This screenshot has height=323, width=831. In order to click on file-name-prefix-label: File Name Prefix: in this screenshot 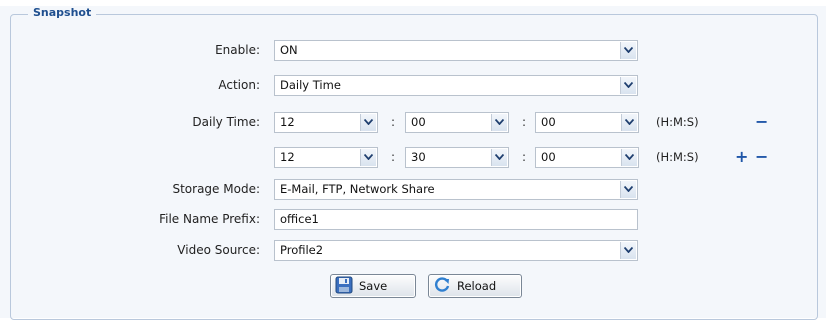, I will do `click(209, 219)`.